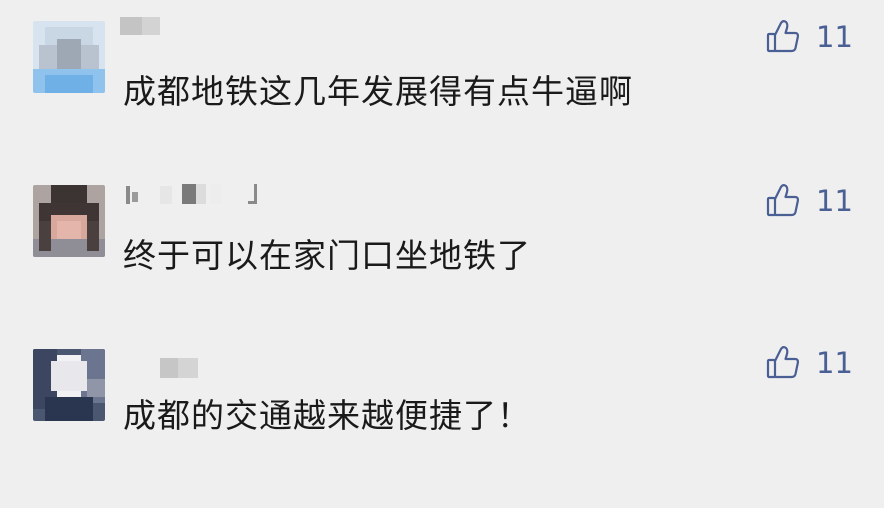  Describe the element at coordinates (378, 91) in the screenshot. I see `comment-text: 成都地铁这几年发展得有点牛逼啊` at that location.